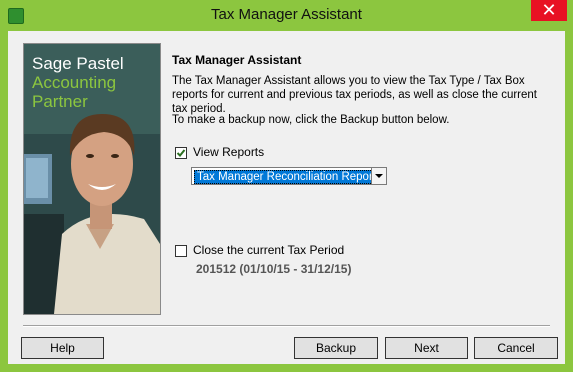  Describe the element at coordinates (274, 269) in the screenshot. I see `tax-period-value: 201512 (01/10/15 - 31/12/15)` at that location.